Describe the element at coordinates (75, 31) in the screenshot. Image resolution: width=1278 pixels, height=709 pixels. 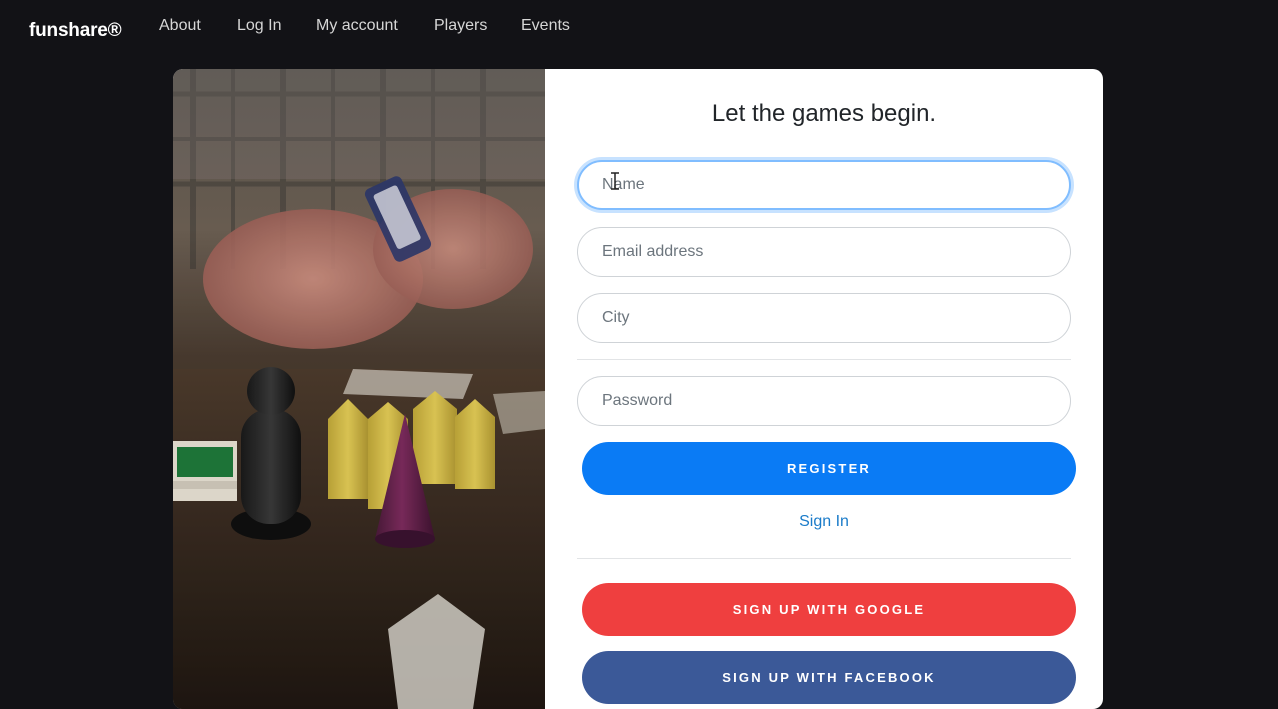
I see `brand-logo: funshare®` at that location.